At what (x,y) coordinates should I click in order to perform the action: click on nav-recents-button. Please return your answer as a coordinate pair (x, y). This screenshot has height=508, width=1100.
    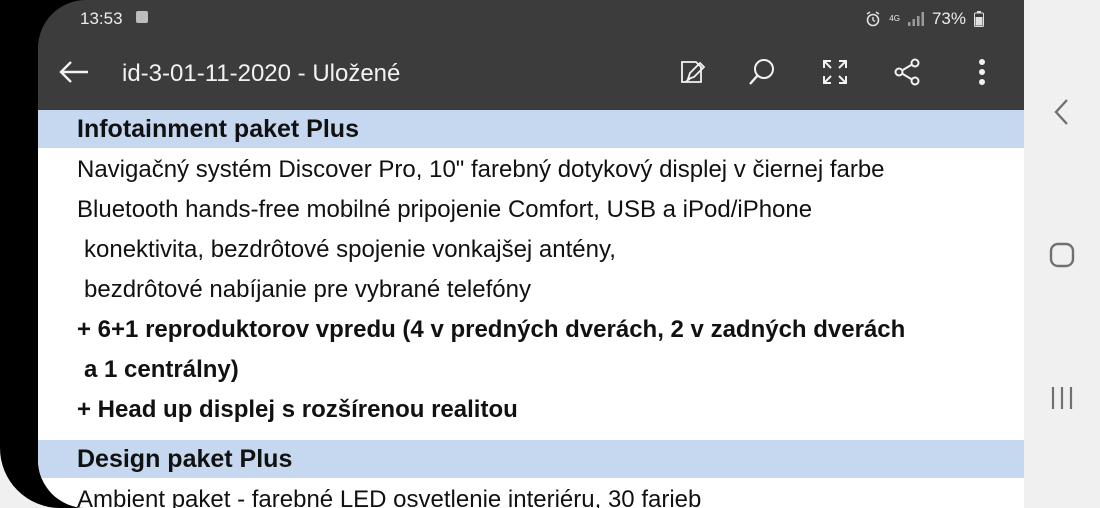
    Looking at the image, I should click on (1062, 400).